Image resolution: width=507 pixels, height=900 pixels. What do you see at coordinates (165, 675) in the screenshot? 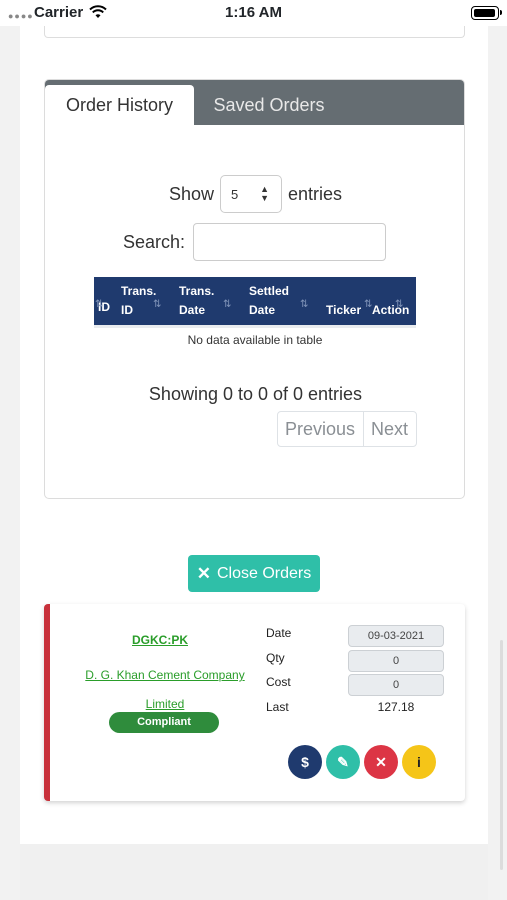
I see `company-name-line1: D. G. Khan Cement Company` at bounding box center [165, 675].